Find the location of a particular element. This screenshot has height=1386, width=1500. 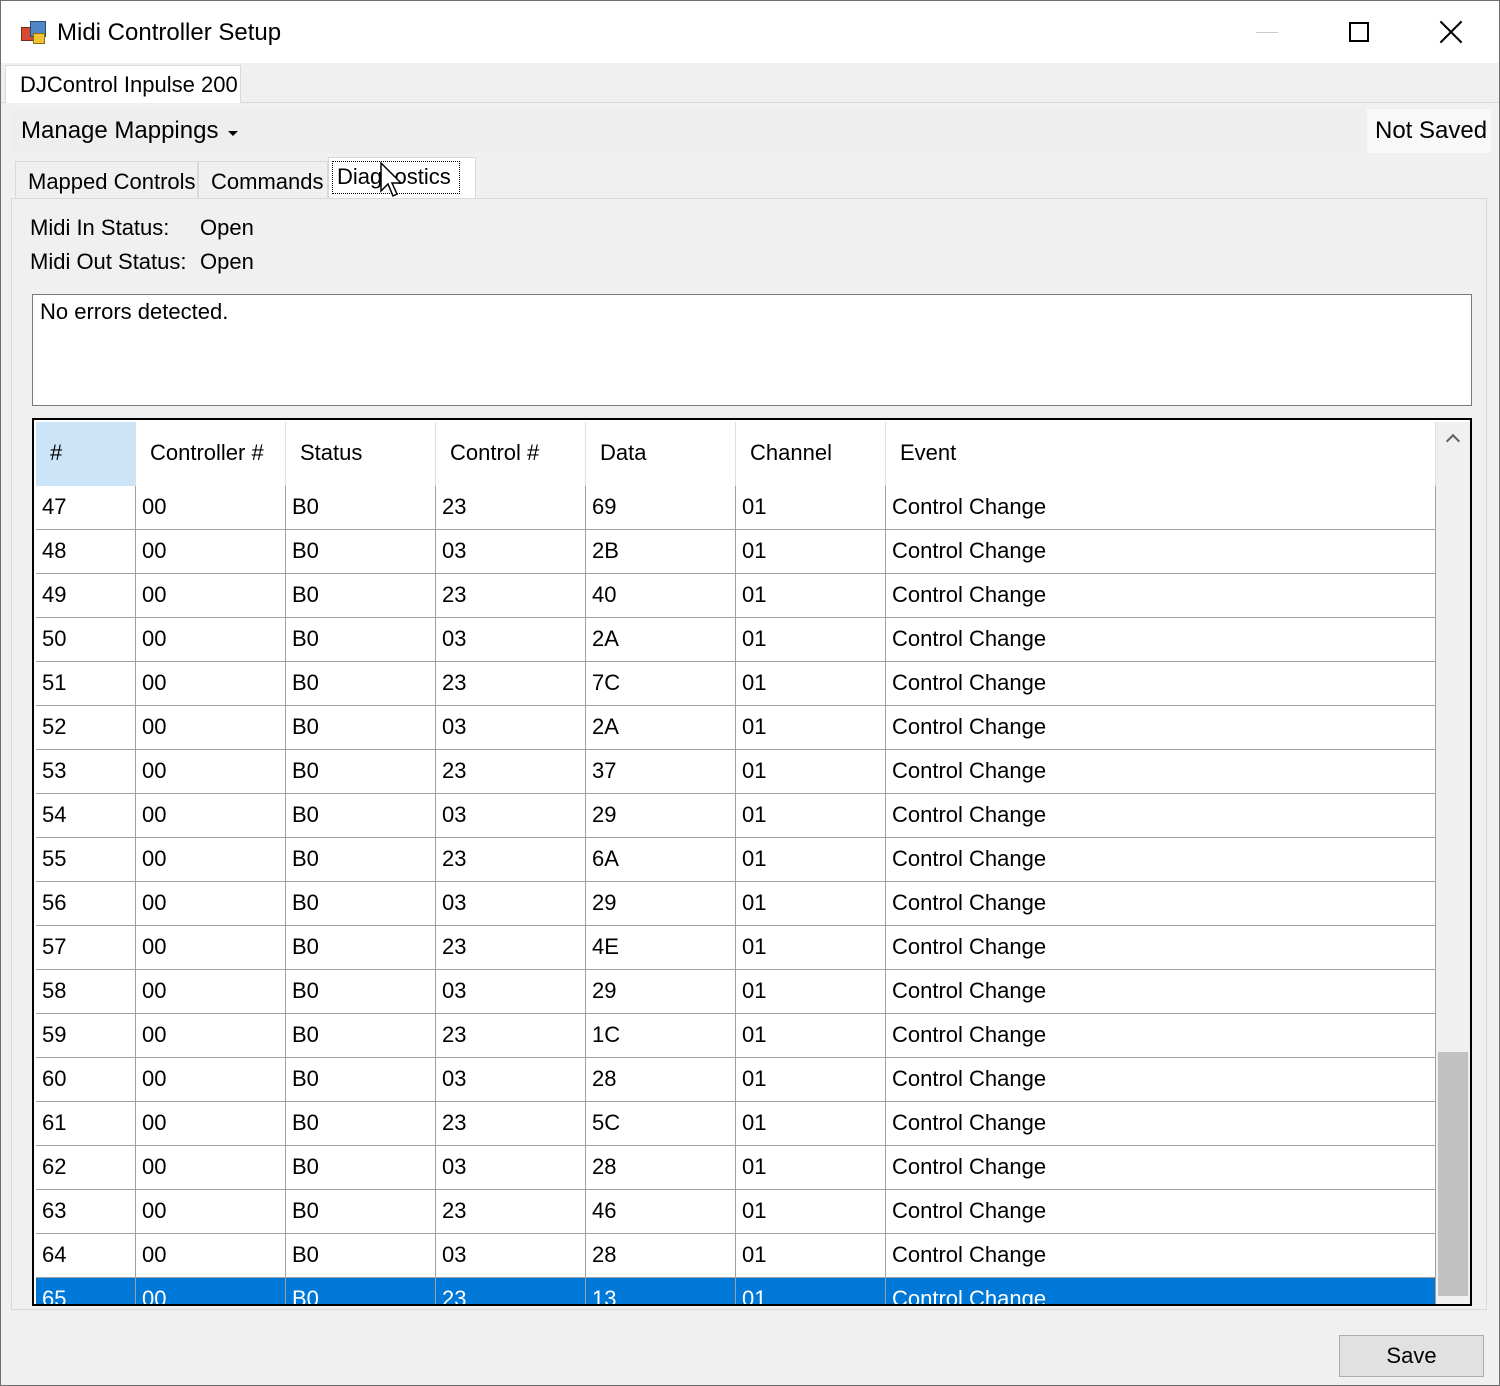

midi-out-value: Open is located at coordinates (227, 261).